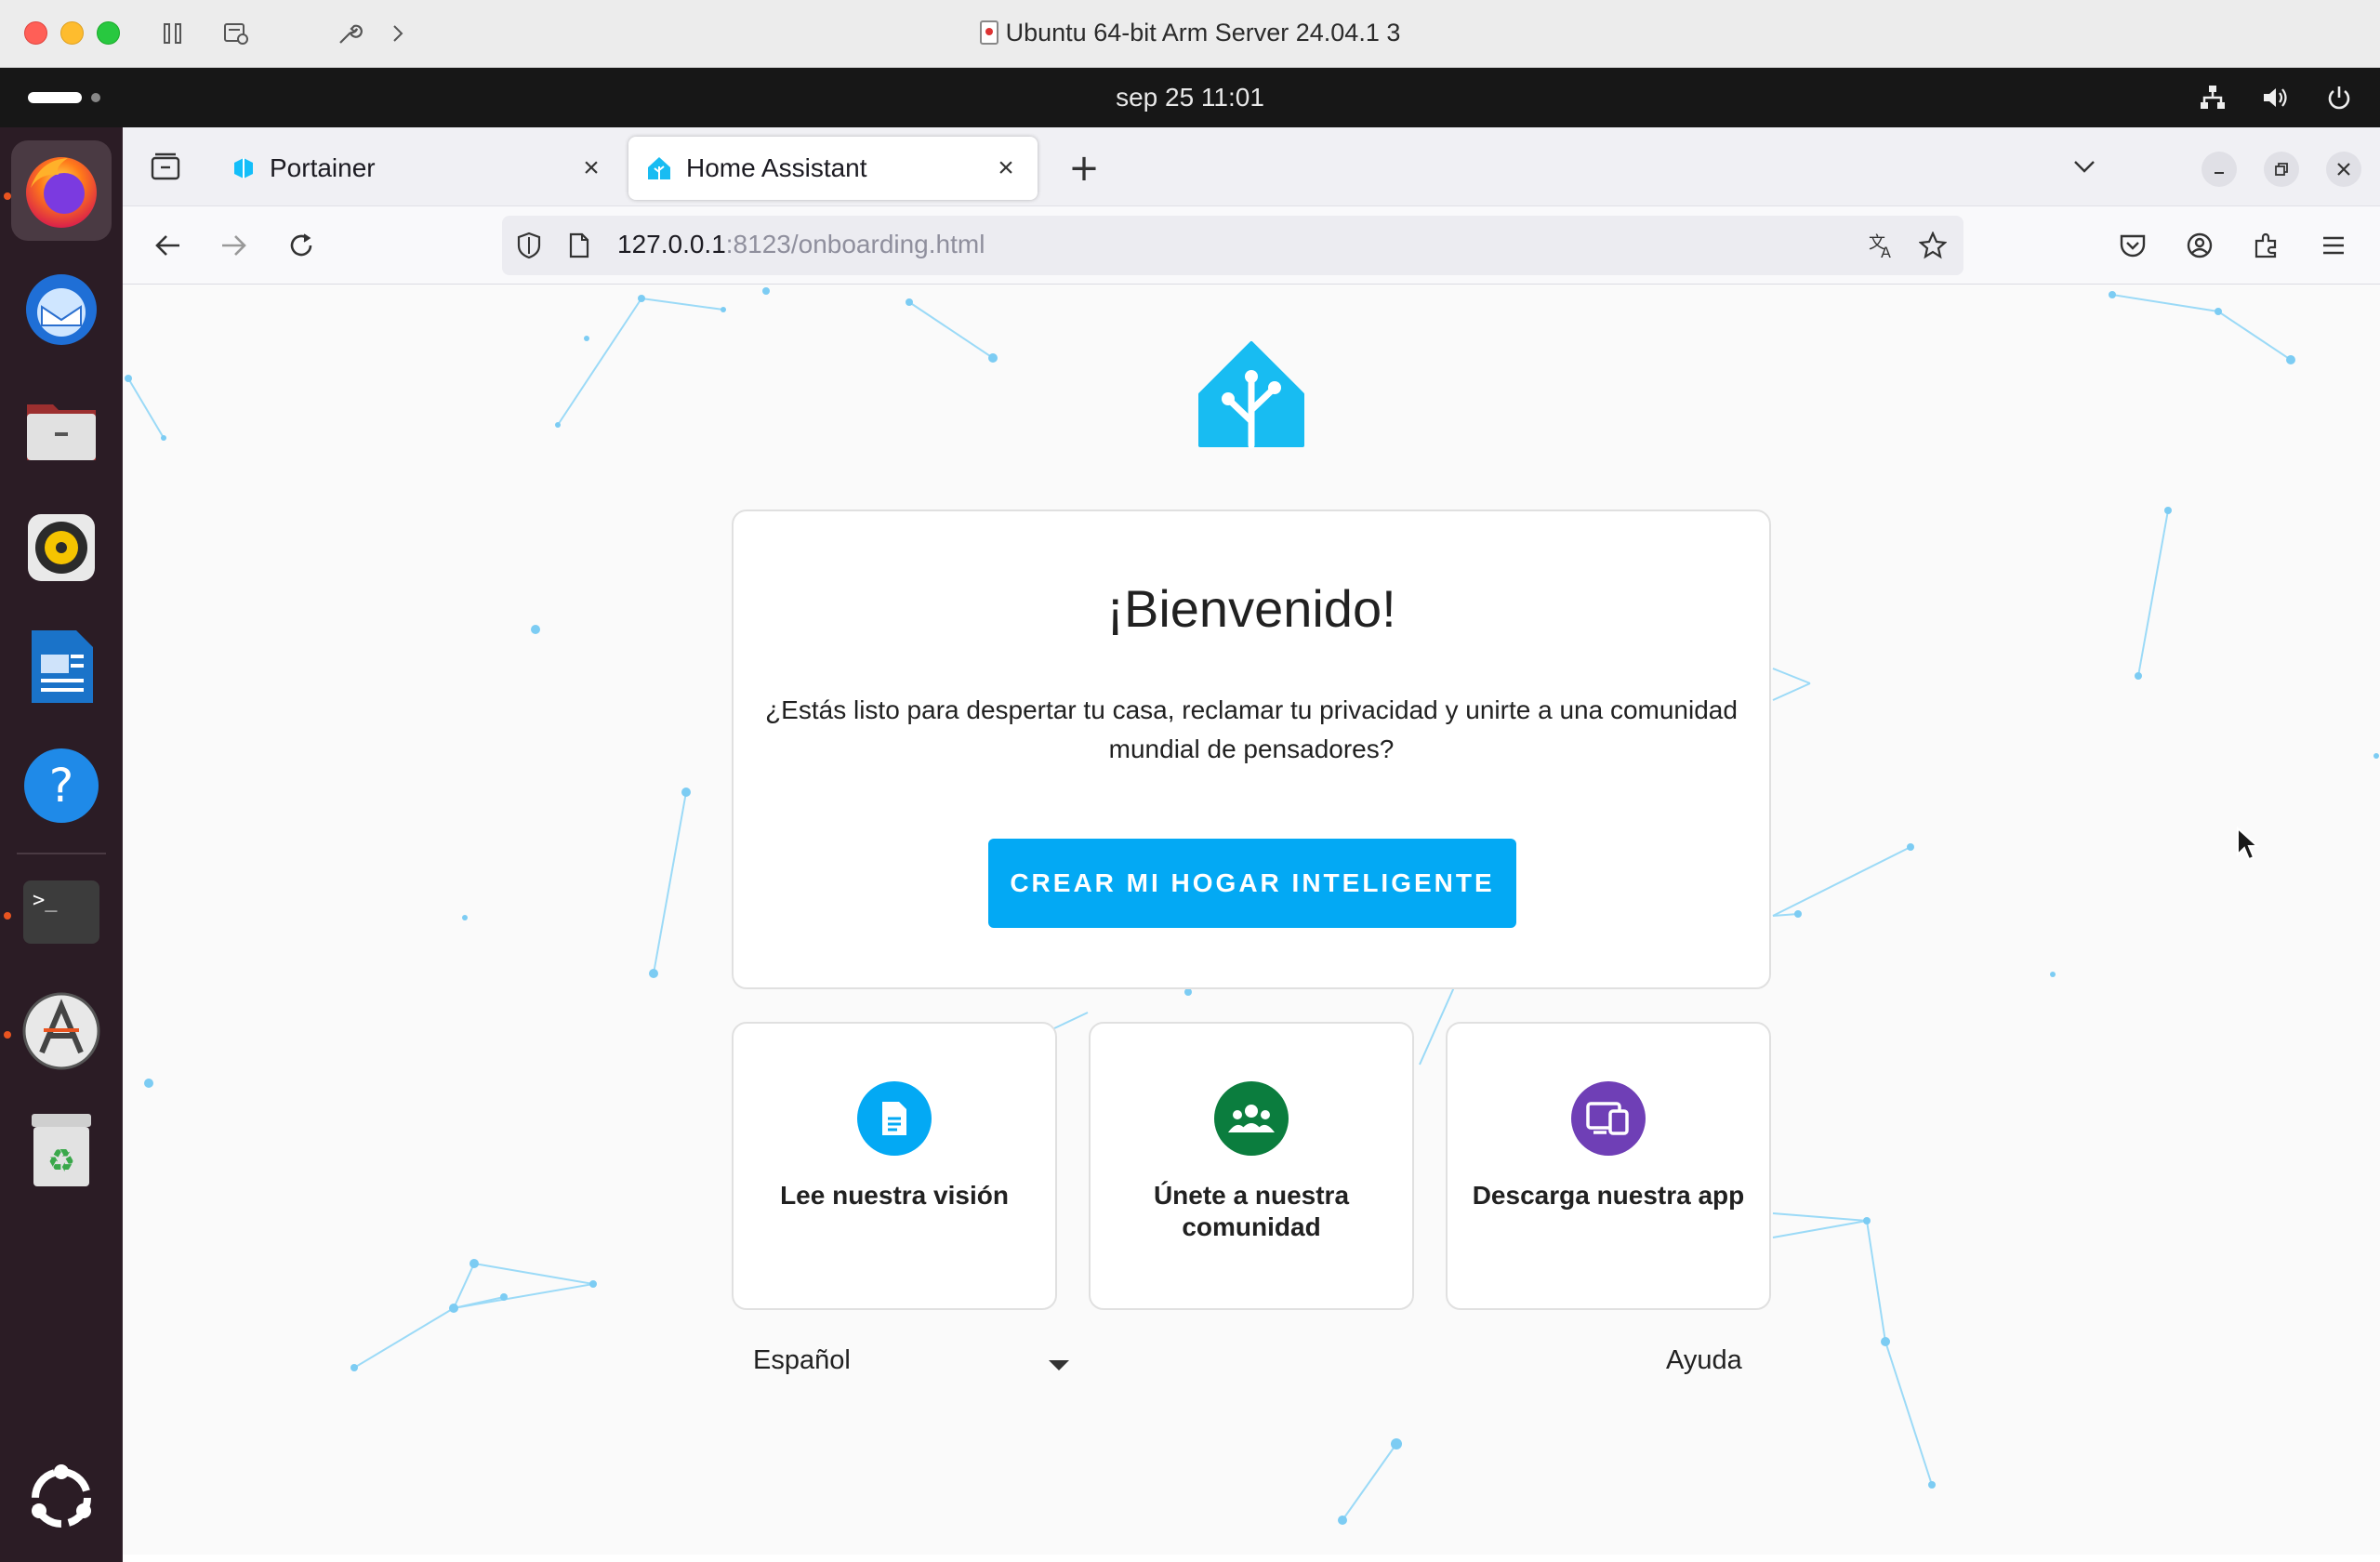 The width and height of the screenshot is (2380, 1562). I want to click on tab-portainer: Portainer ×, so click(418, 168).